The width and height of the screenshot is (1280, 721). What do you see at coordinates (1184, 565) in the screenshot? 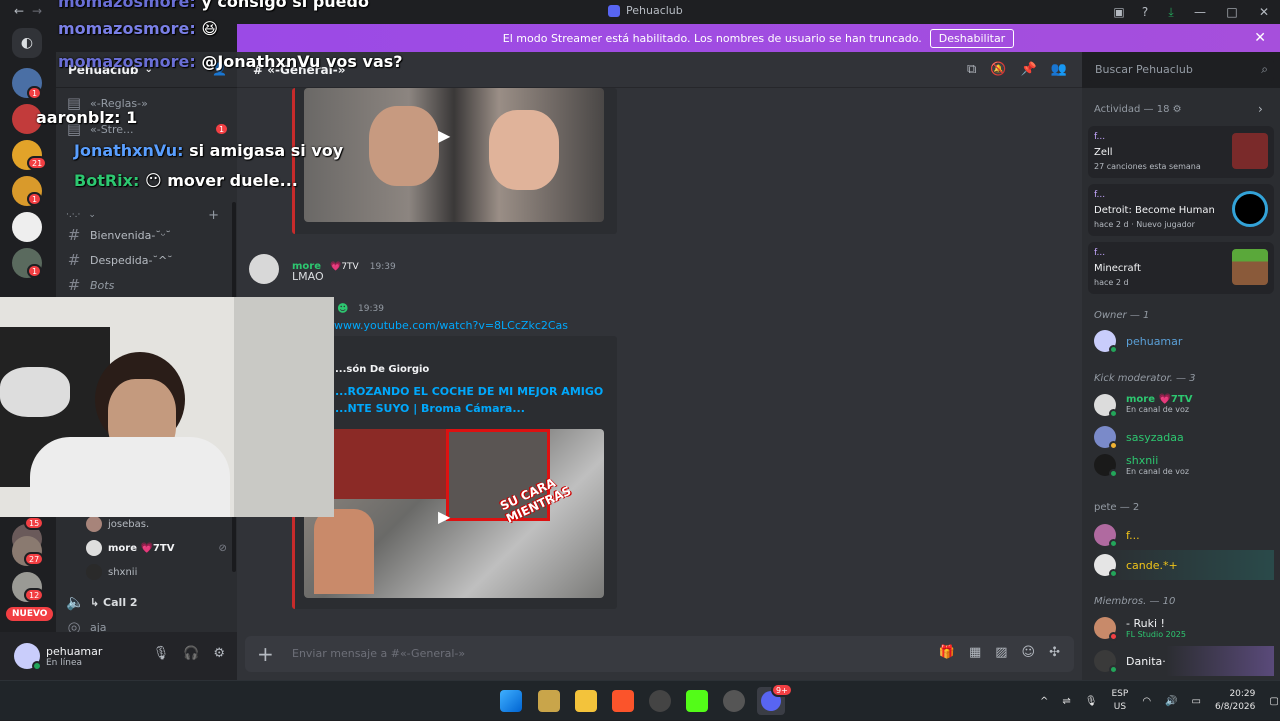
I see `member-item: cande.*+` at bounding box center [1184, 565].